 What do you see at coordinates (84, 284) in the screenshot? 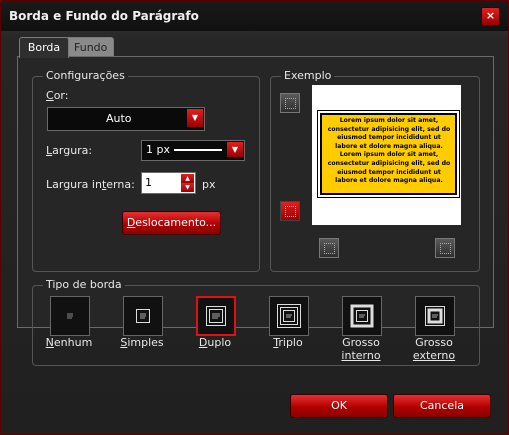
I see `border-type-group-label: Tipo de borda` at bounding box center [84, 284].